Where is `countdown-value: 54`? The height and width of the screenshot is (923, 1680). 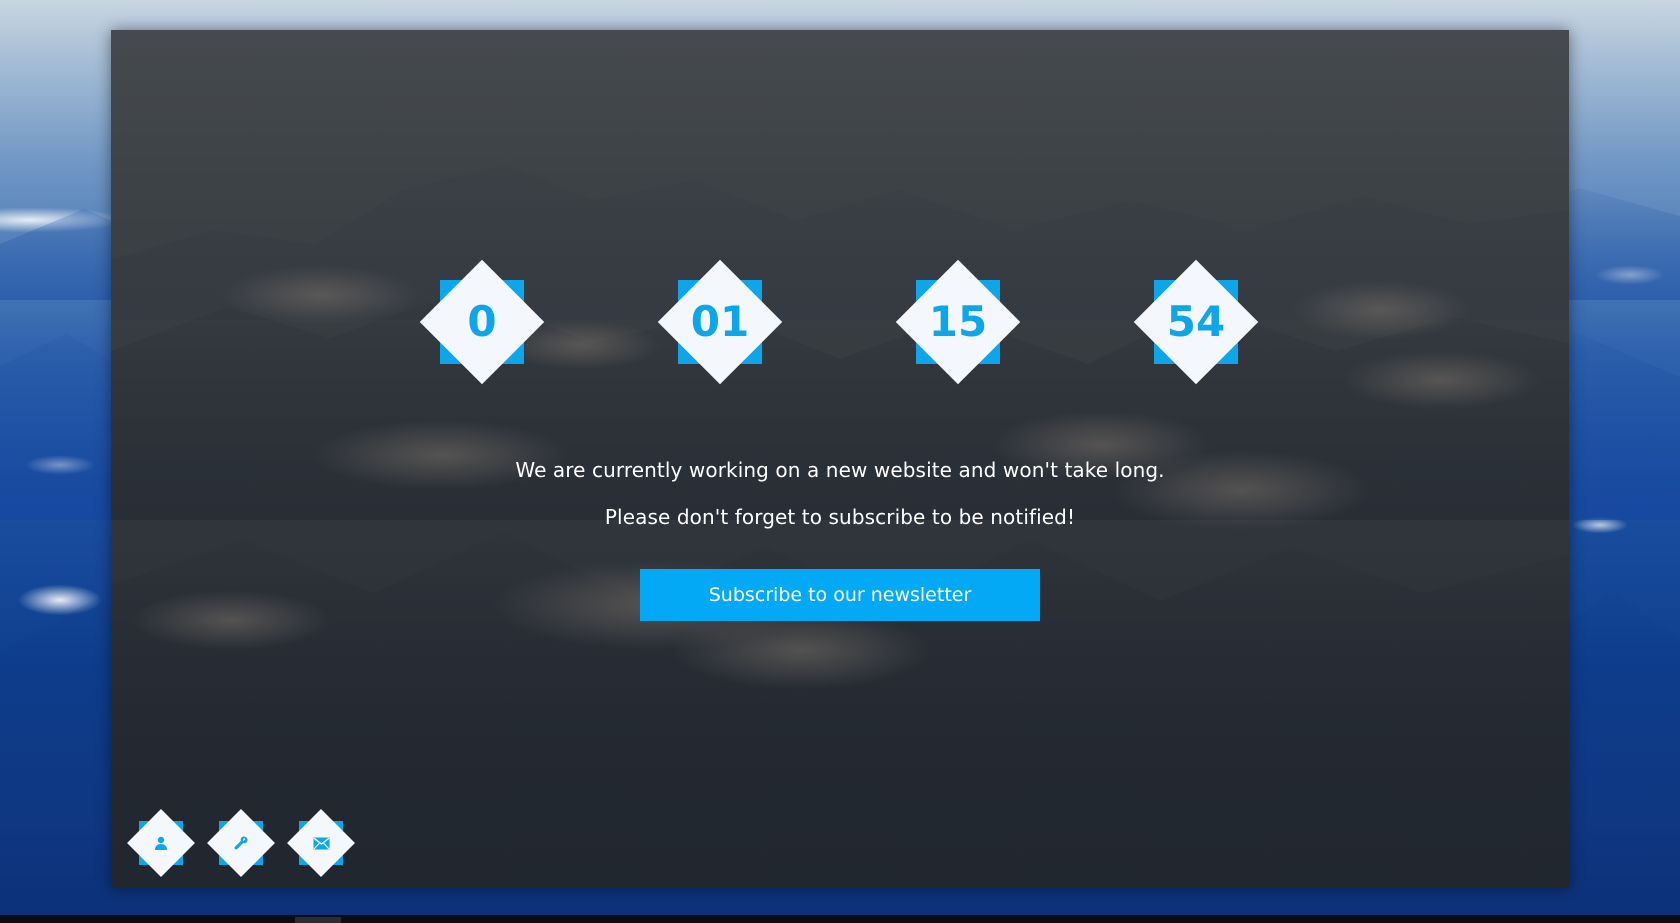
countdown-value: 54 is located at coordinates (1196, 321).